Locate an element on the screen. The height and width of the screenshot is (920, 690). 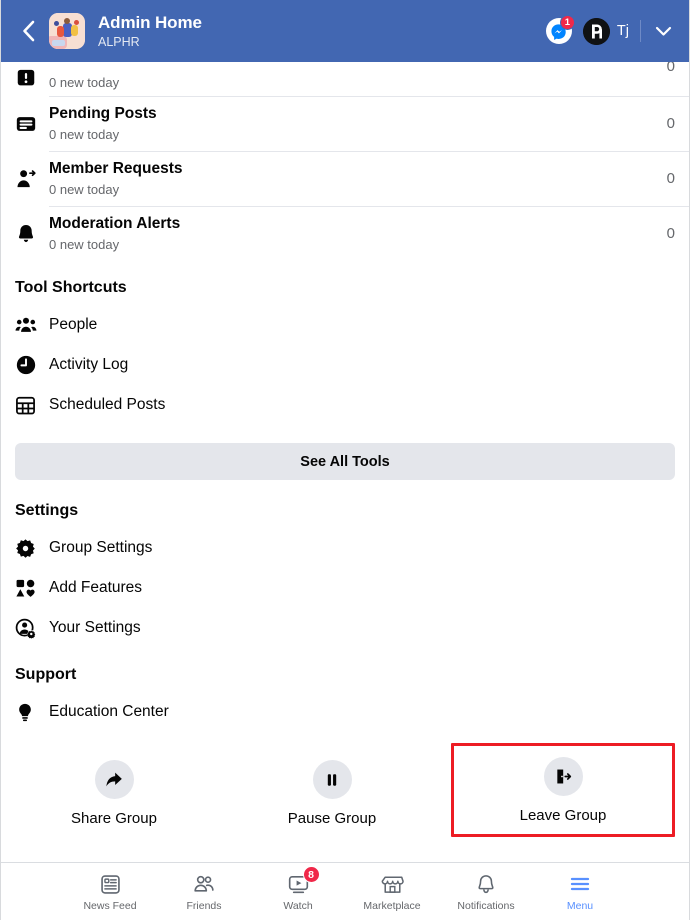
group-action-buttons: Share Group Pause Group Leave Group is located at coordinates (345, 790).